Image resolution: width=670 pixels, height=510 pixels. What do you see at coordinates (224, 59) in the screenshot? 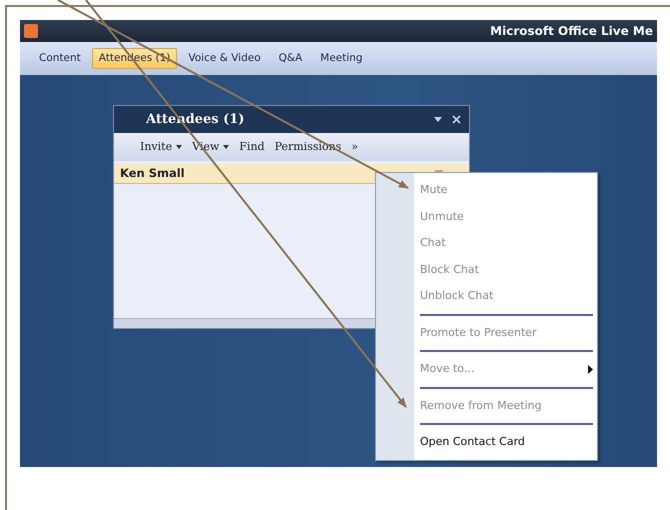
I see `menu-tab: Voice & Video` at bounding box center [224, 59].